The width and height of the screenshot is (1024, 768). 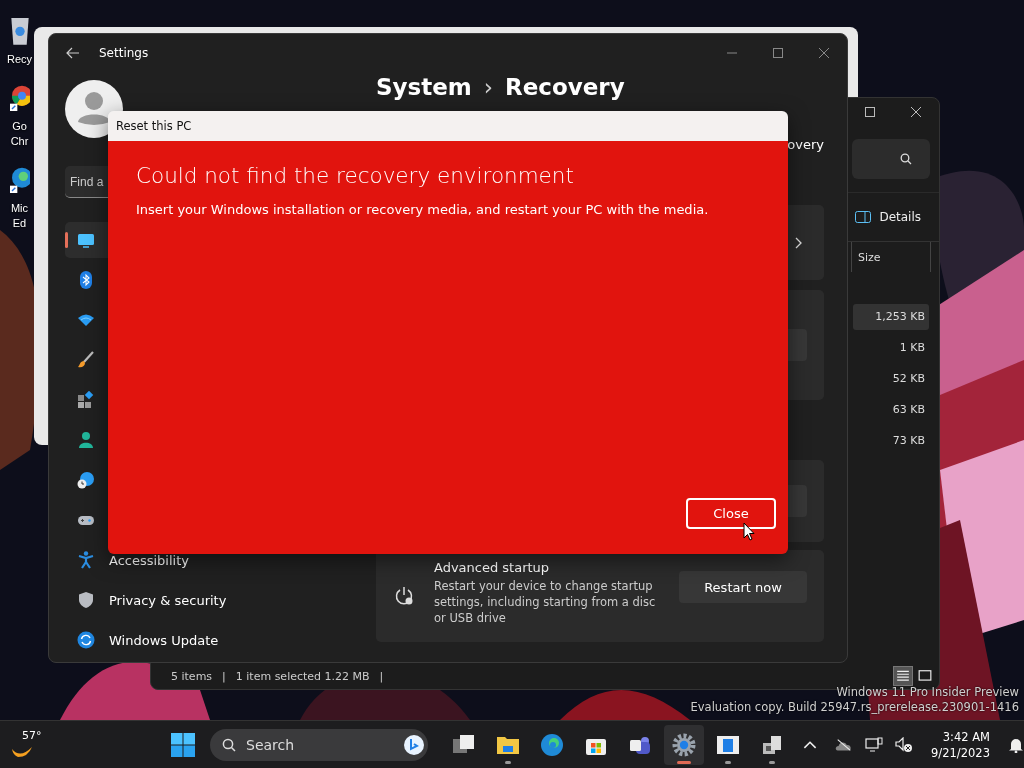 I want to click on apps-icon, so click(x=86, y=400).